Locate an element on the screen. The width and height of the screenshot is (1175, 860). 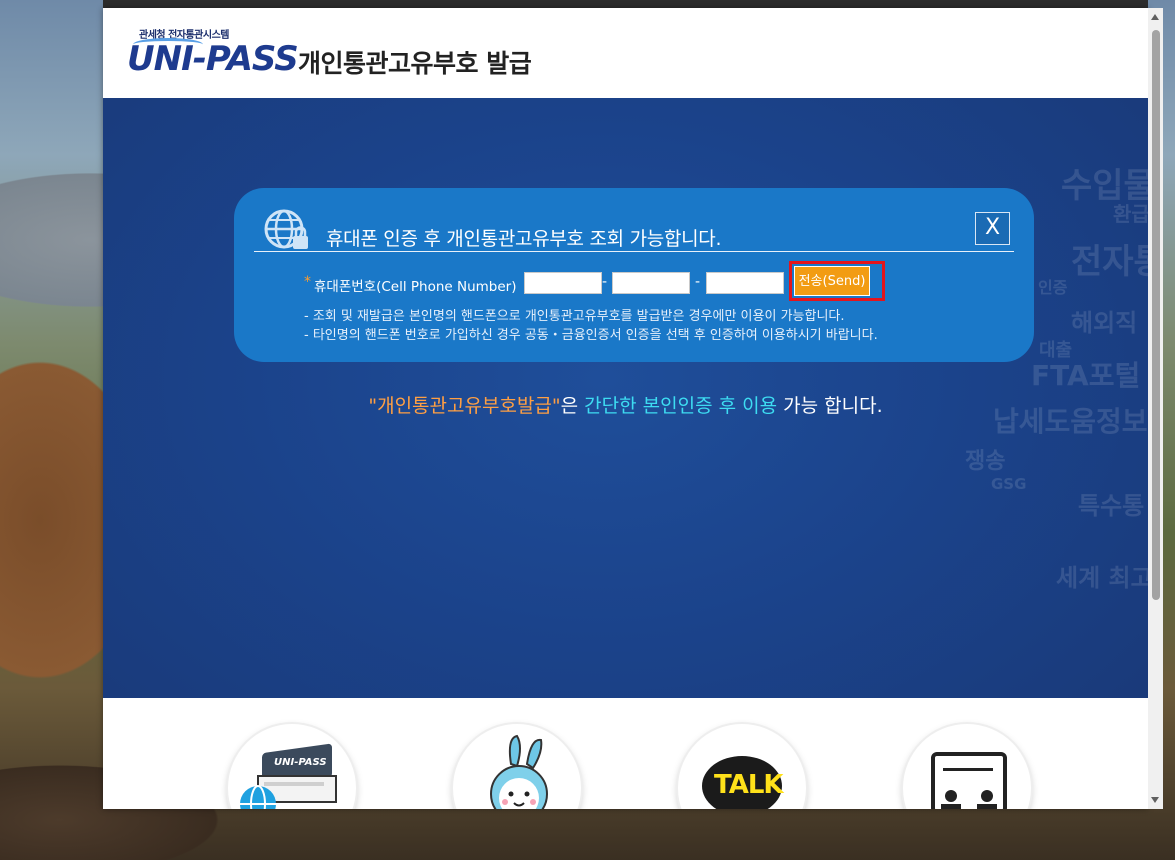
talk-bubble-label: TALK is located at coordinates (749, 785).